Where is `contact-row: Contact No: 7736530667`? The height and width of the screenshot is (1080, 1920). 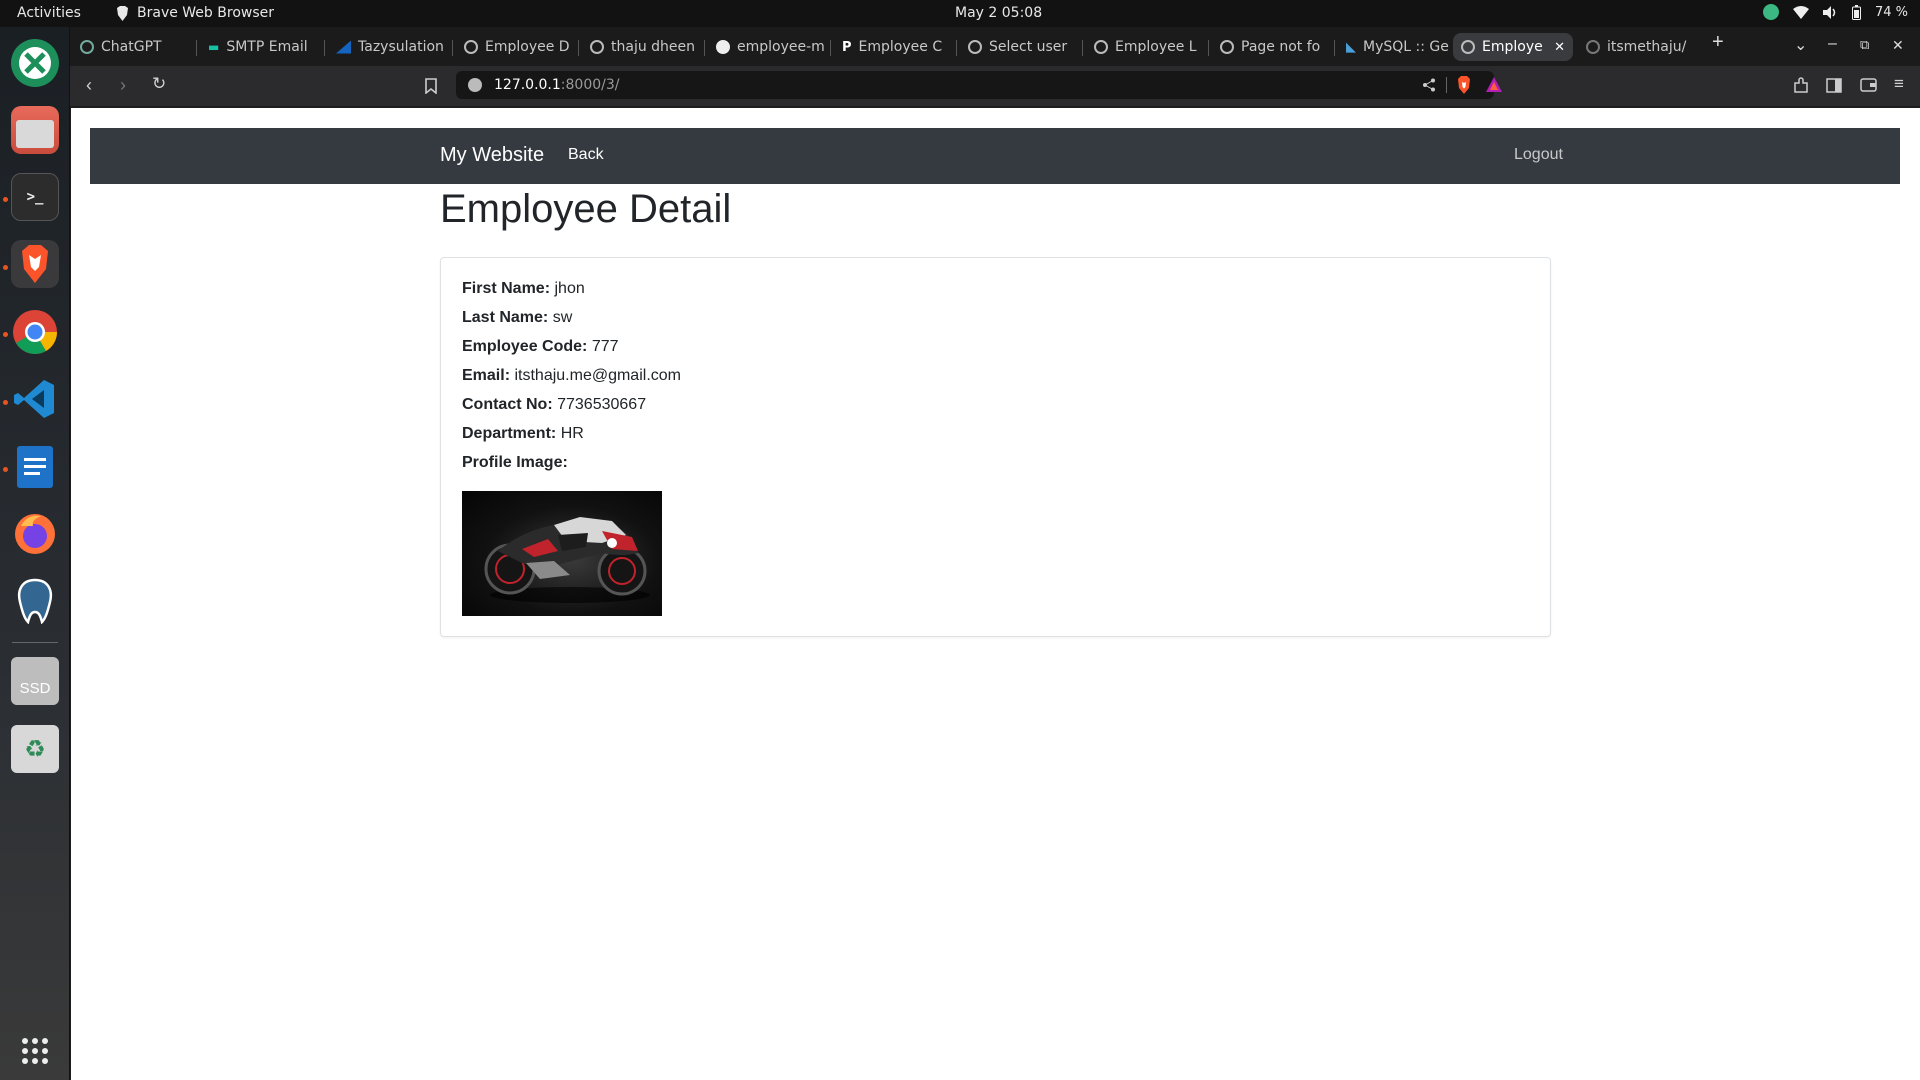
contact-row: Contact No: 7736530667 is located at coordinates (554, 404).